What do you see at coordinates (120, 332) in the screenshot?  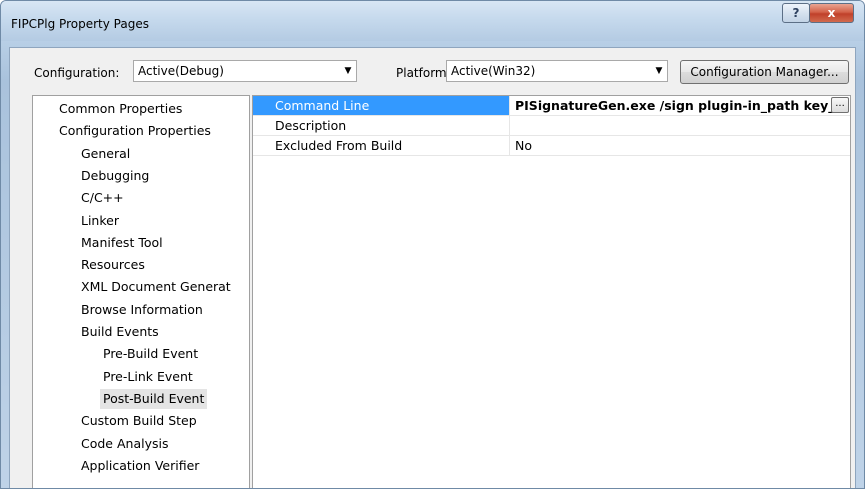 I see `tree-item: Build Events` at bounding box center [120, 332].